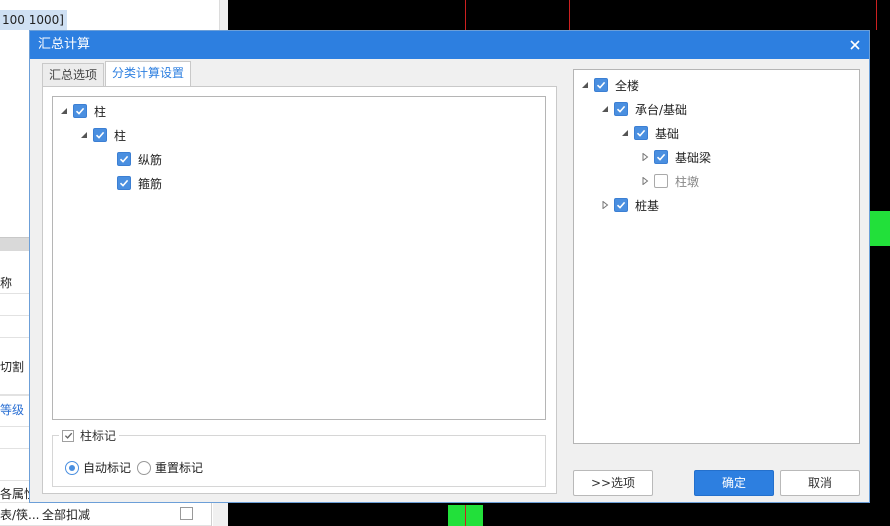 The width and height of the screenshot is (890, 526). Describe the element at coordinates (627, 85) in the screenshot. I see `tree-node-label: 全楼` at that location.